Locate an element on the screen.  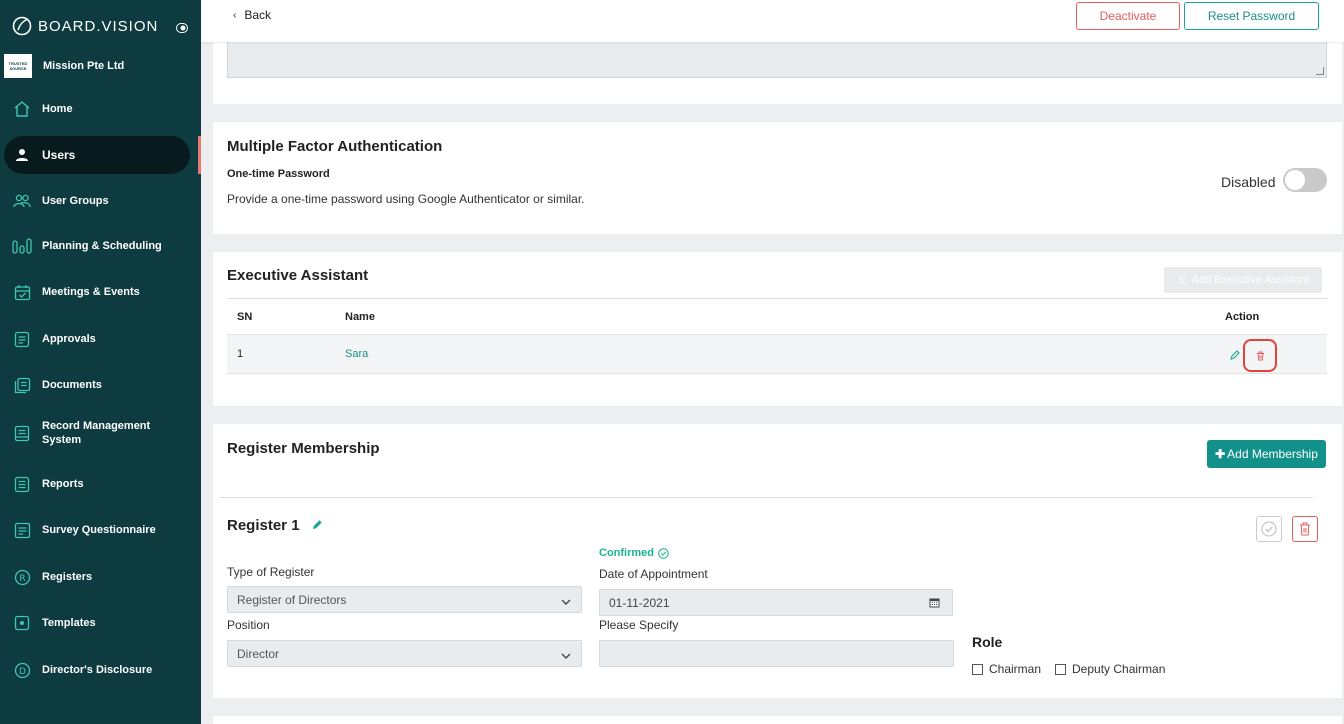
toggle-knob is located at coordinates (1295, 180).